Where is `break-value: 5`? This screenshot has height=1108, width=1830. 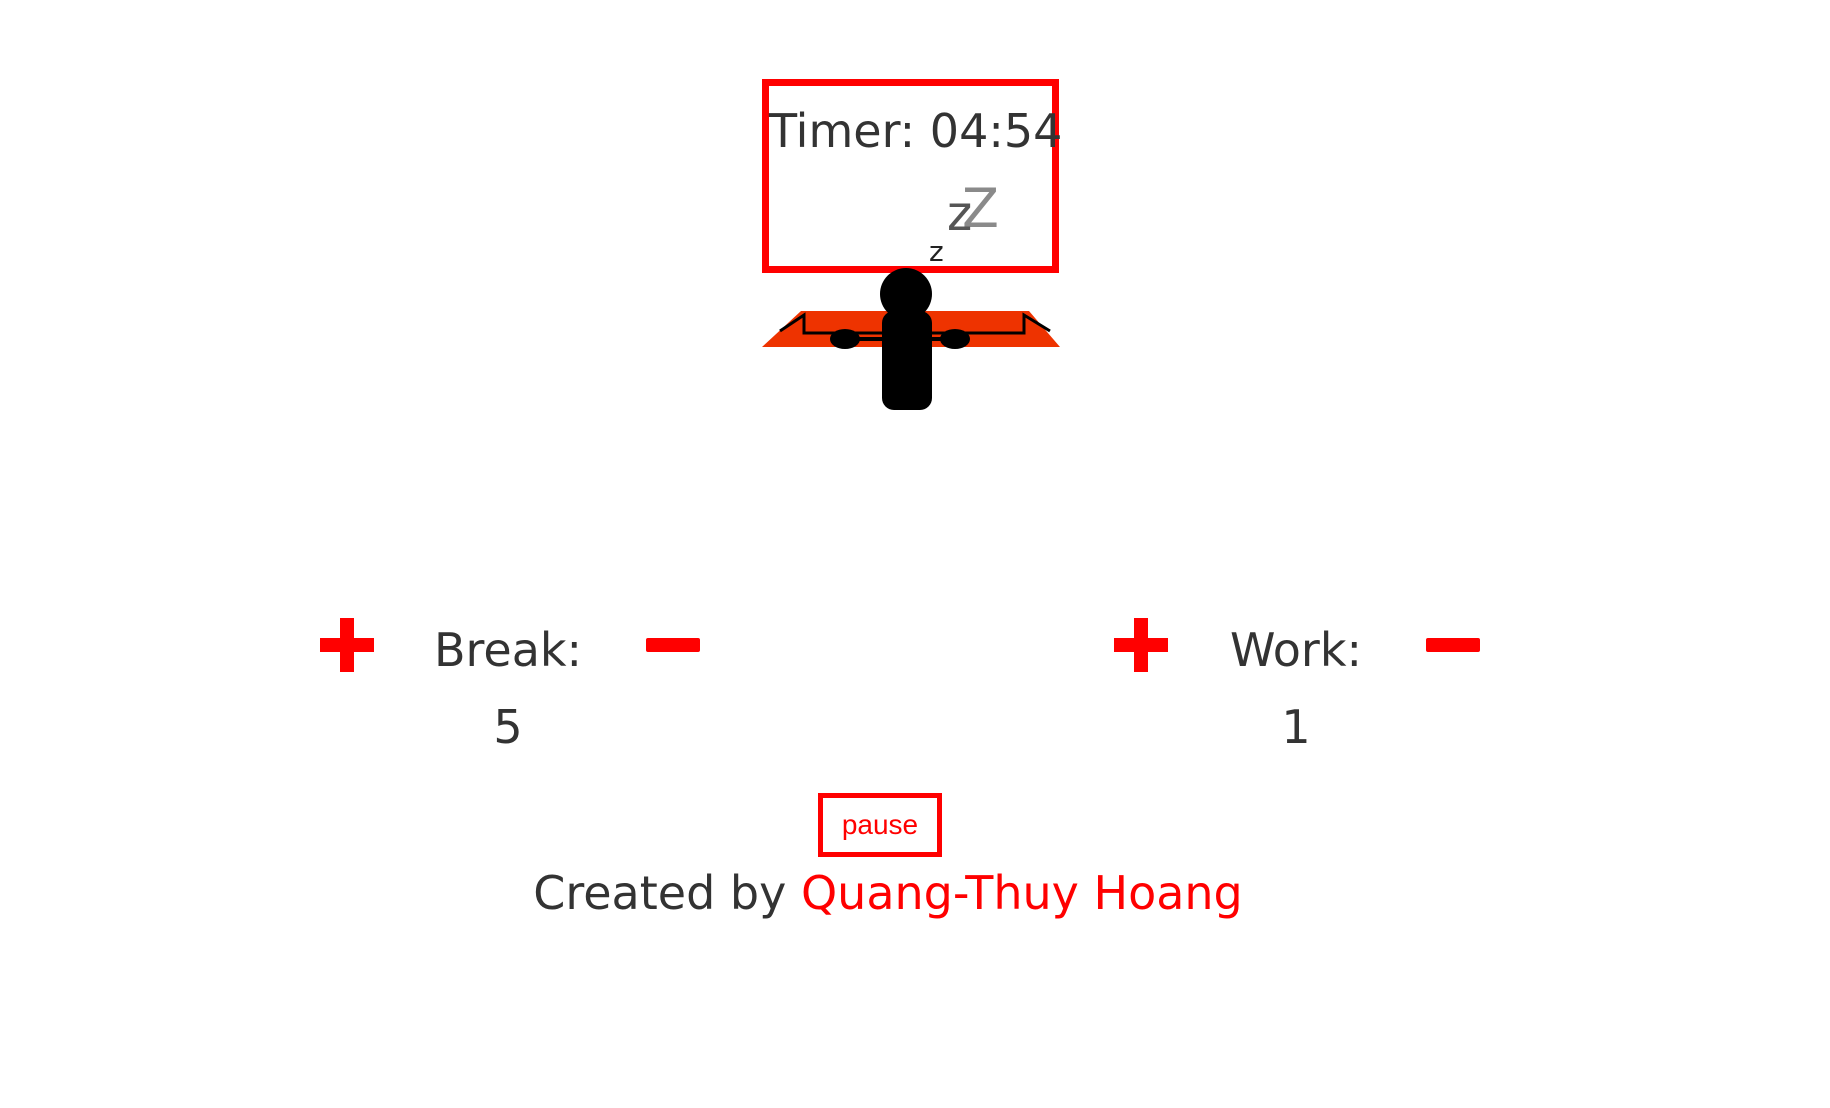 break-value: 5 is located at coordinates (508, 727).